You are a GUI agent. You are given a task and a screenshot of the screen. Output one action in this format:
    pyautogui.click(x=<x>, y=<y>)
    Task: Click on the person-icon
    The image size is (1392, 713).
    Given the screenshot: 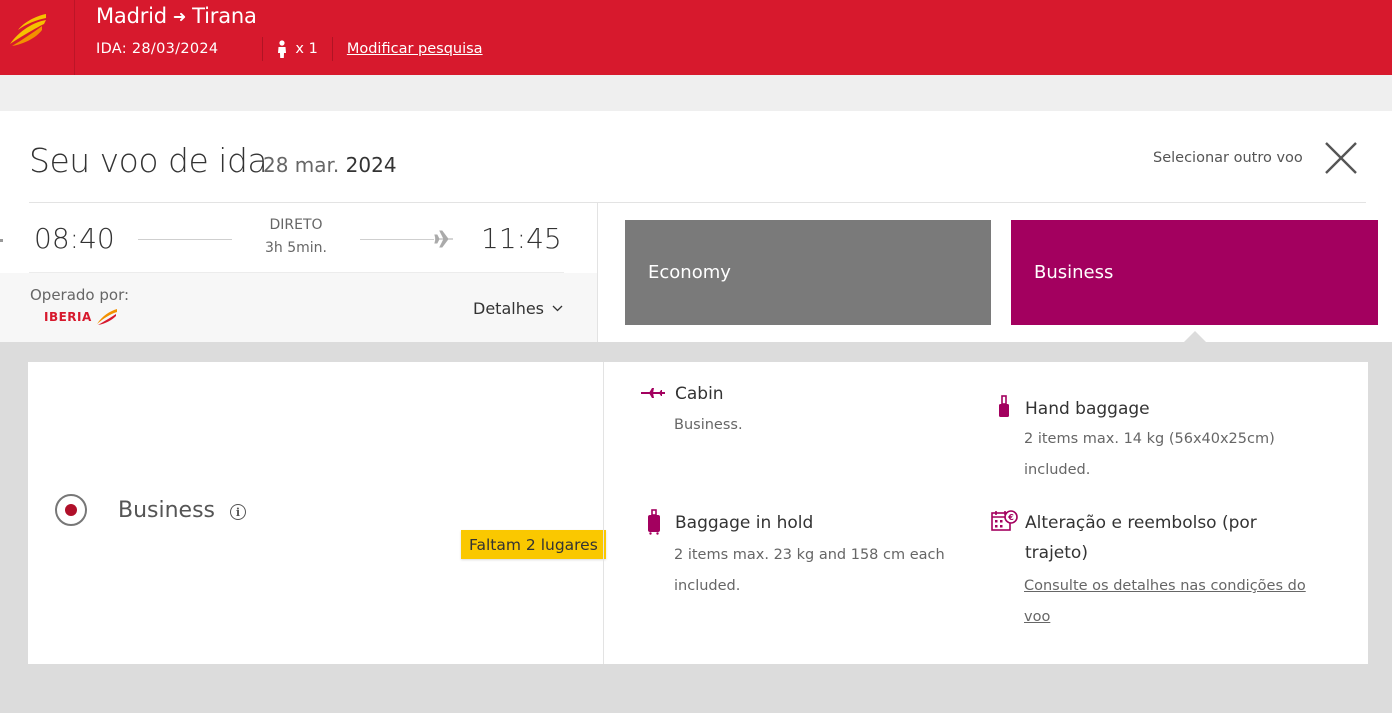 What is the action you would take?
    pyautogui.click(x=282, y=49)
    